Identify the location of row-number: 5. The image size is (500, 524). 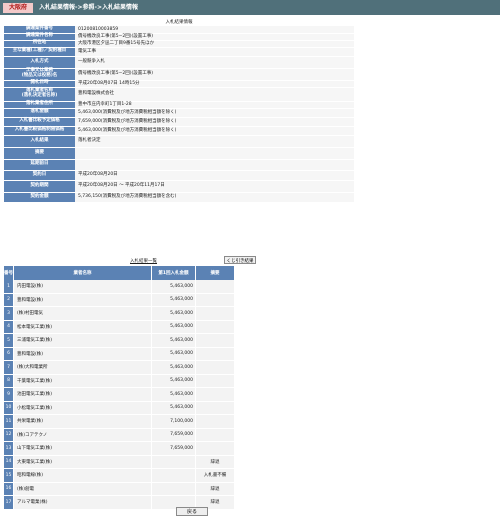
(9, 340).